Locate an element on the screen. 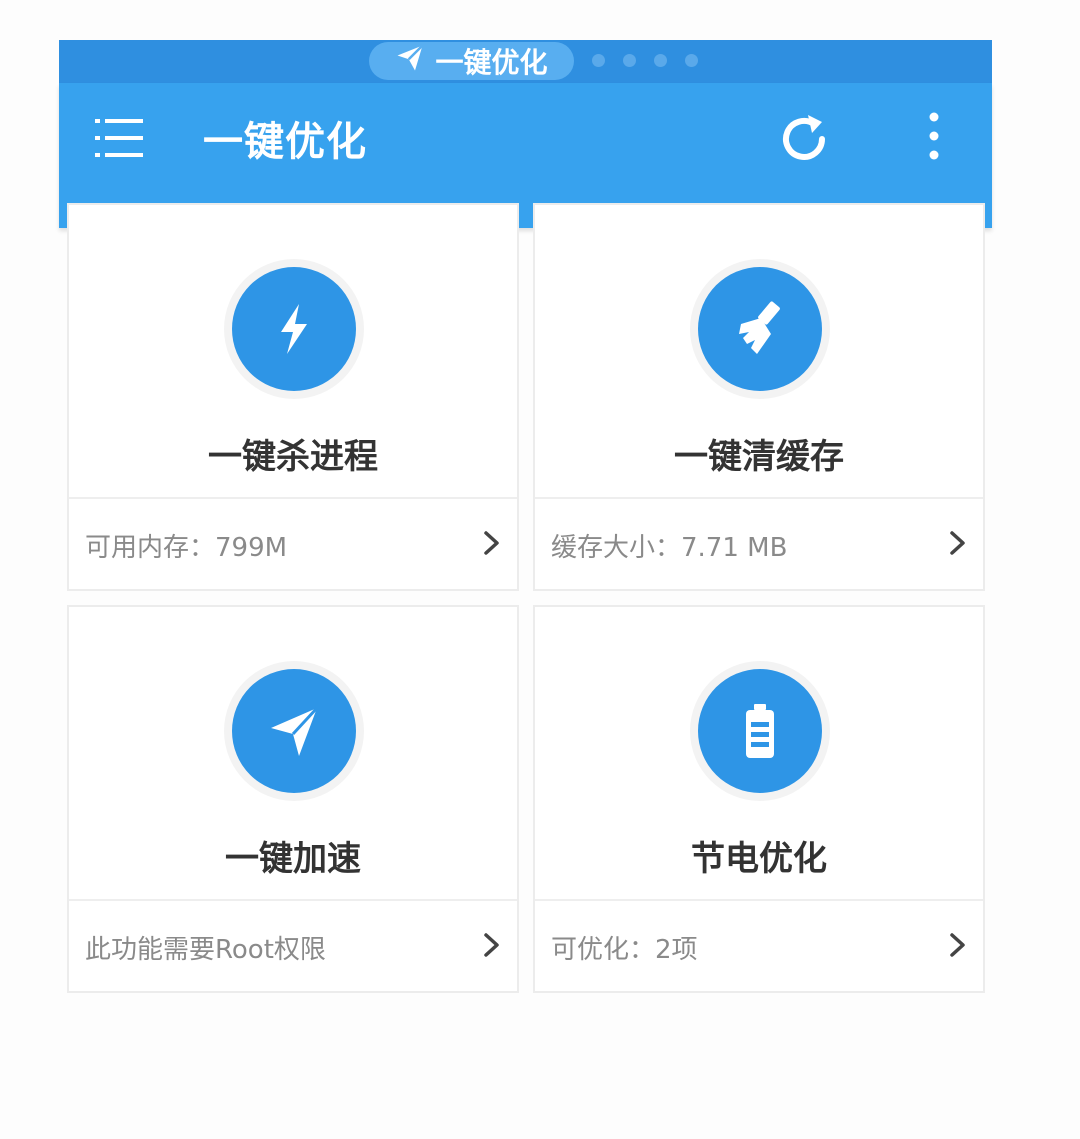  menu-icon is located at coordinates (120, 138).